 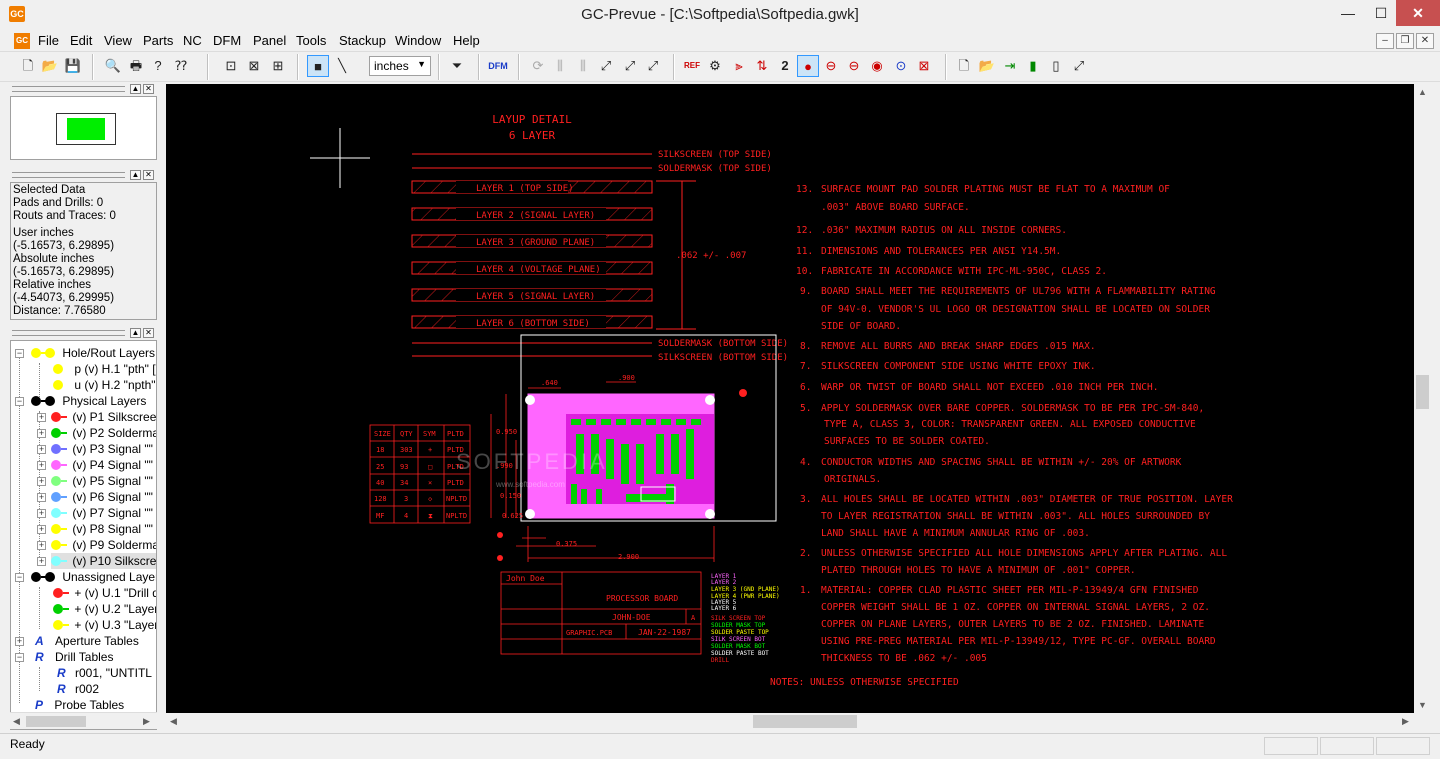 What do you see at coordinates (231, 66) in the screenshot?
I see `zoom-window-icon: ⊡` at bounding box center [231, 66].